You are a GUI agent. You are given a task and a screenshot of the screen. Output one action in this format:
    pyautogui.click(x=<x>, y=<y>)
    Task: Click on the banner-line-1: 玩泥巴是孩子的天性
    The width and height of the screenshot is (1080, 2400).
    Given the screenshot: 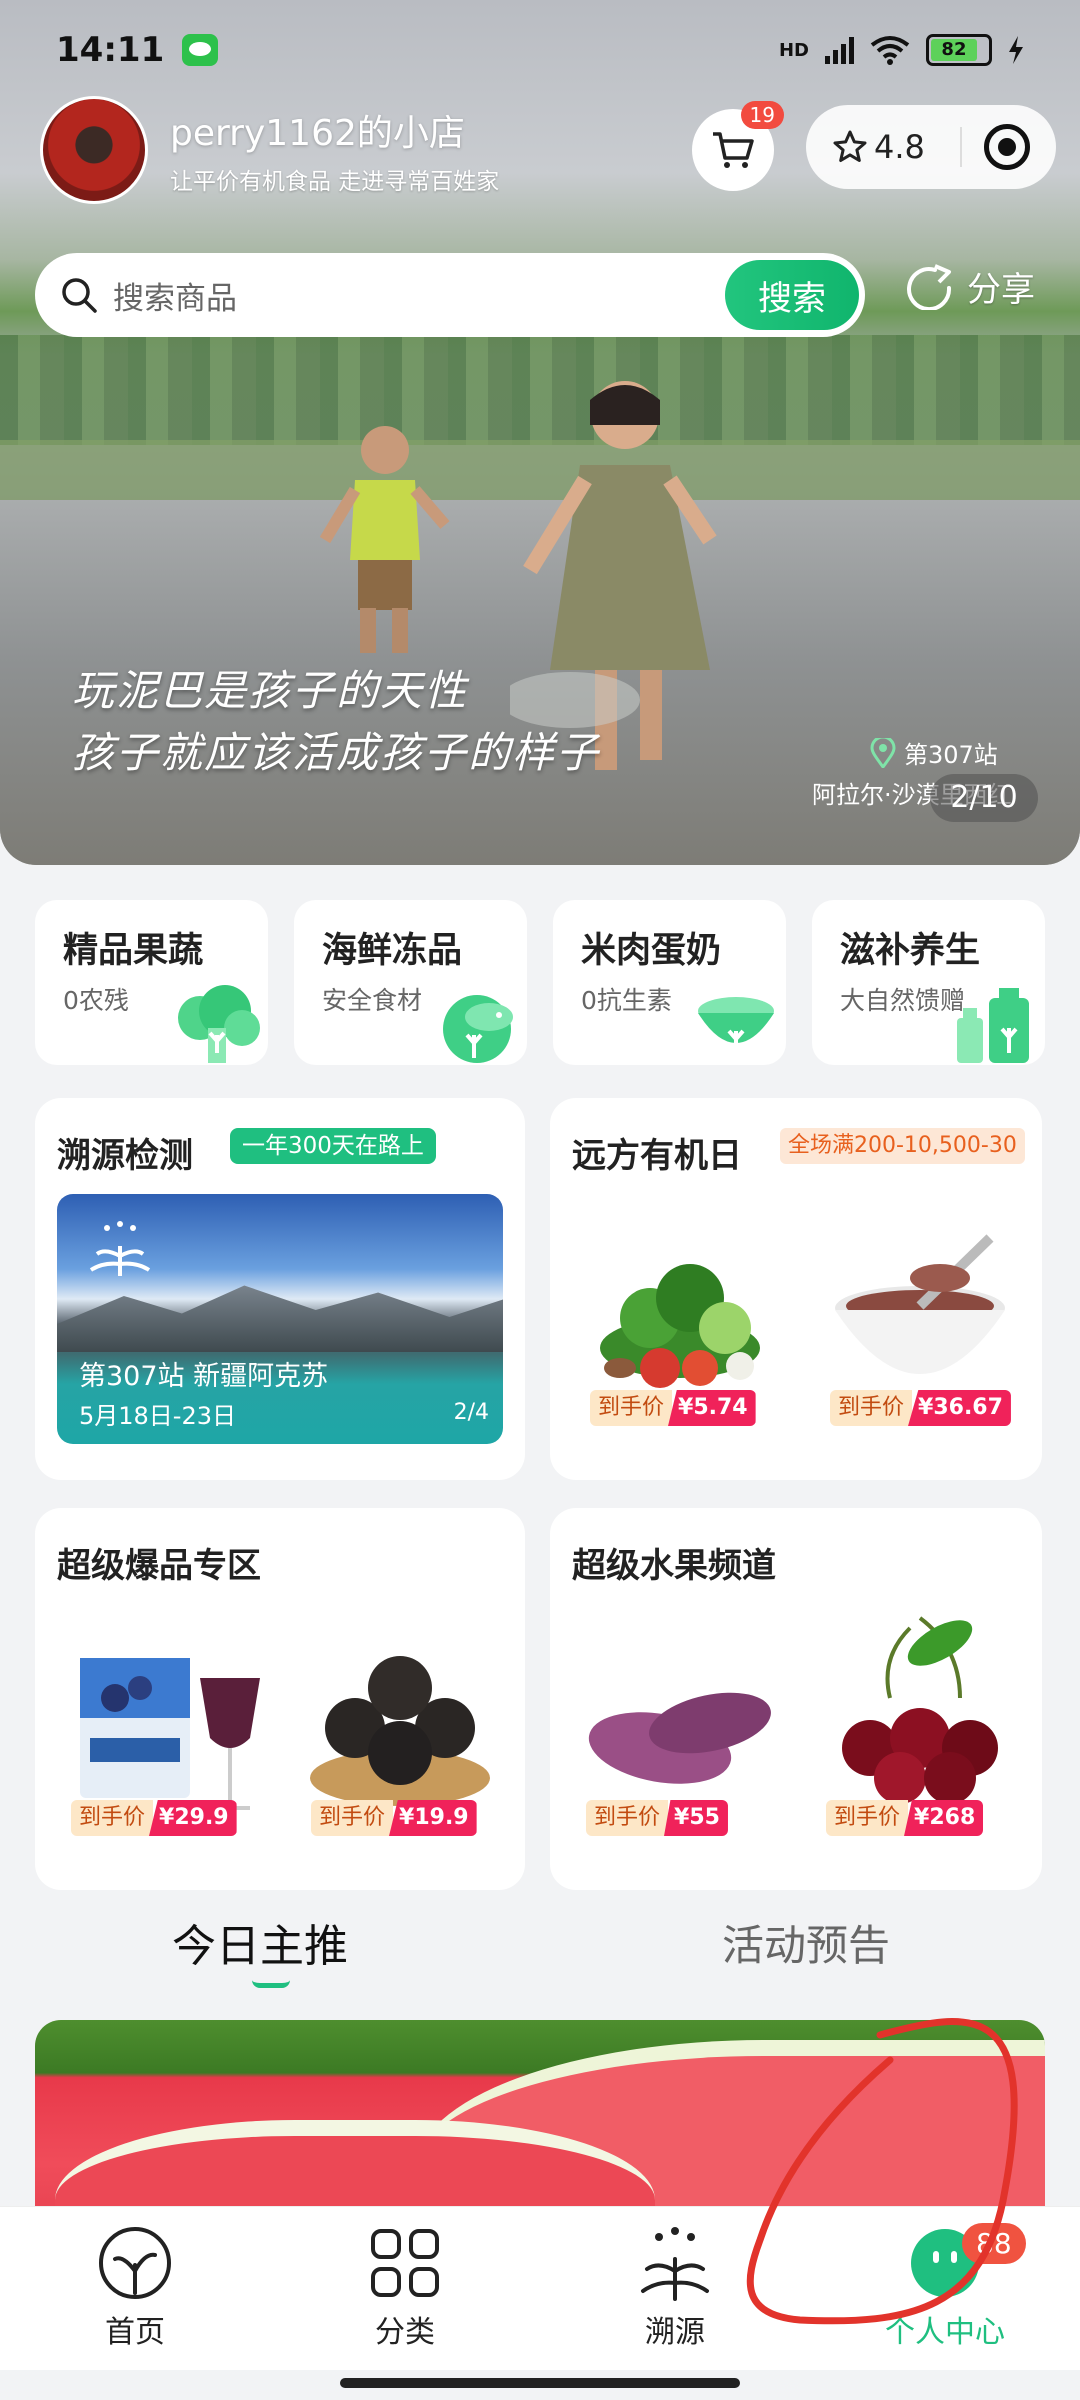 What is the action you would take?
    pyautogui.click(x=270, y=690)
    